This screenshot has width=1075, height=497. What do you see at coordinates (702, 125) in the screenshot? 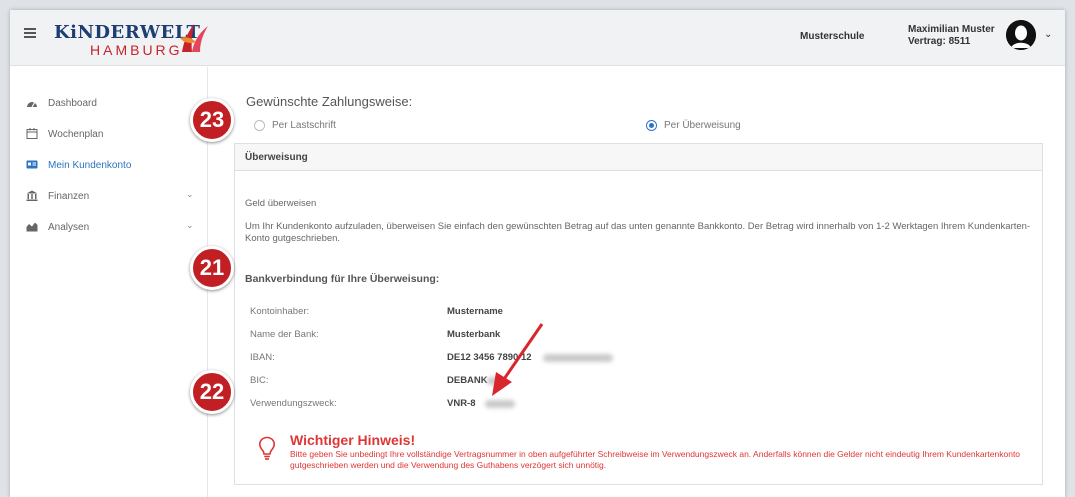
I see `radio-label: Per Überweisung` at bounding box center [702, 125].